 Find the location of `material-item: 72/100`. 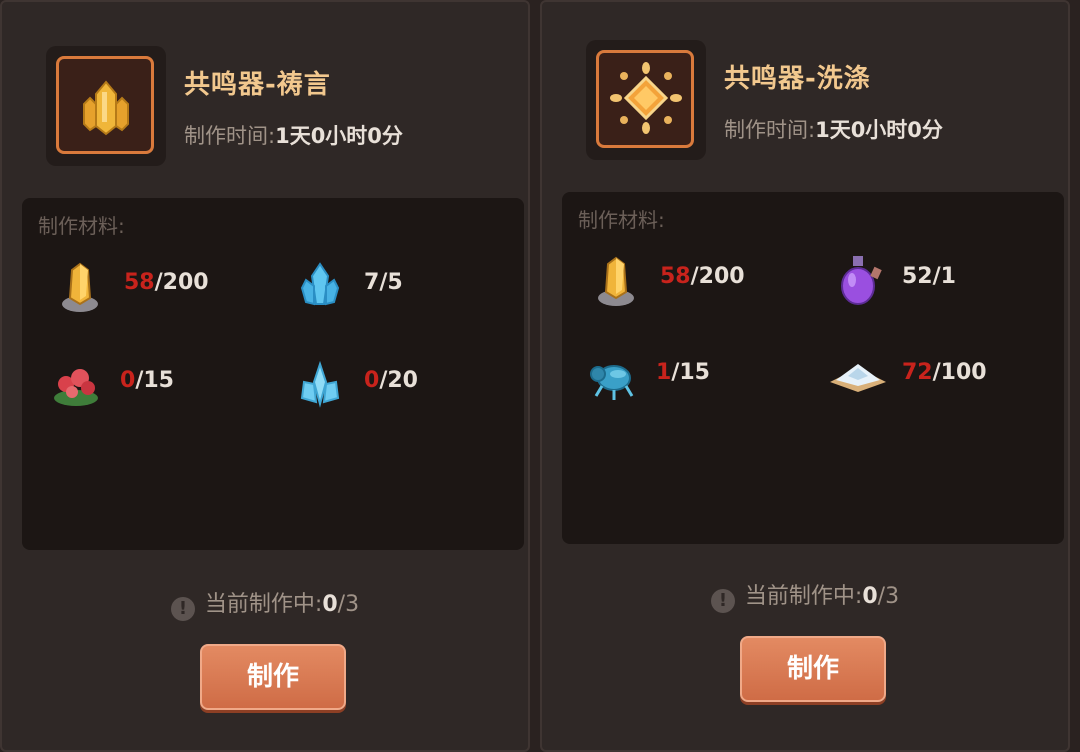

material-item: 72/100 is located at coordinates (938, 376).